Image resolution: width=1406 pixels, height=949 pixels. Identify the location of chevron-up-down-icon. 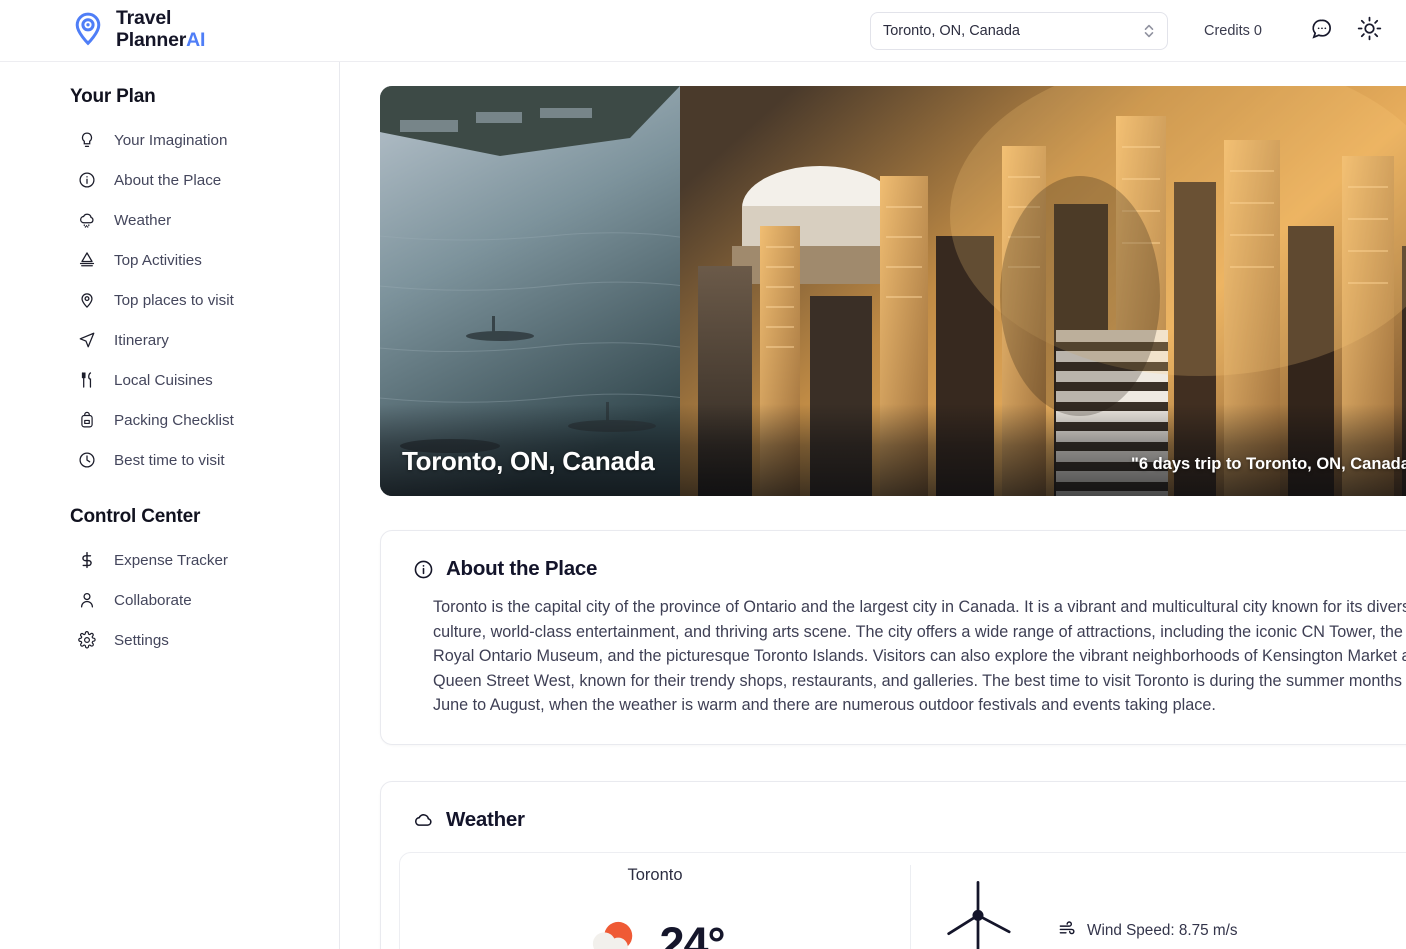
(1149, 31).